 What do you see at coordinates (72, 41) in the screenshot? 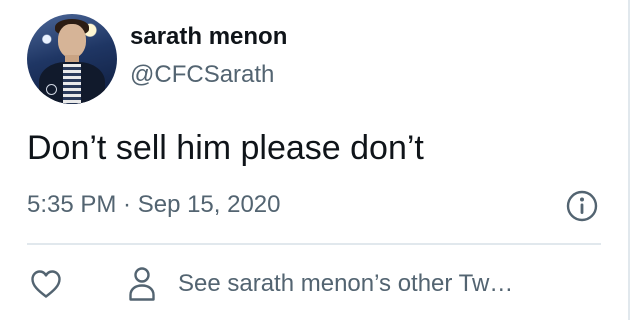
I see `avatar-face` at bounding box center [72, 41].